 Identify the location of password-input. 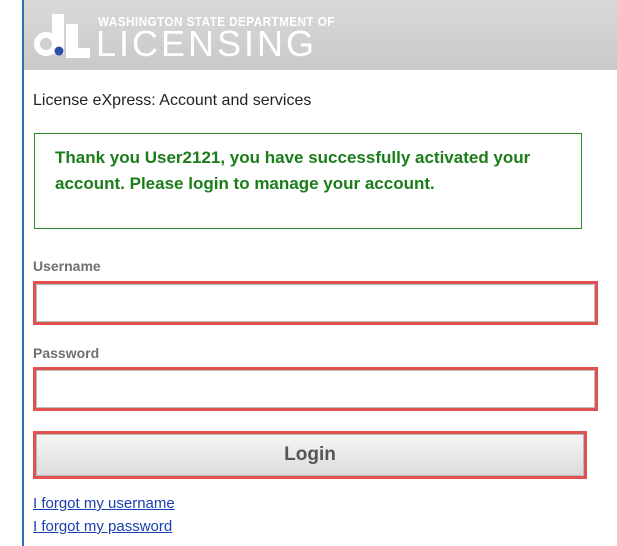
(315, 389).